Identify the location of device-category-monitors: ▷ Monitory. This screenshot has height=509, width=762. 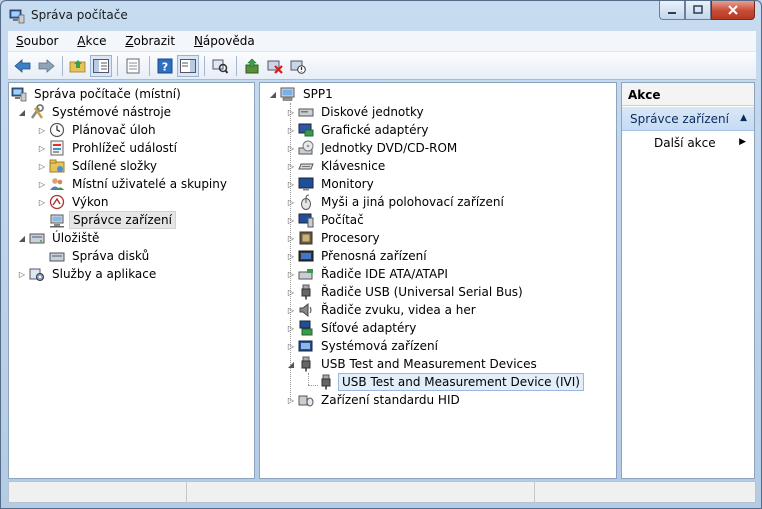
(331, 184).